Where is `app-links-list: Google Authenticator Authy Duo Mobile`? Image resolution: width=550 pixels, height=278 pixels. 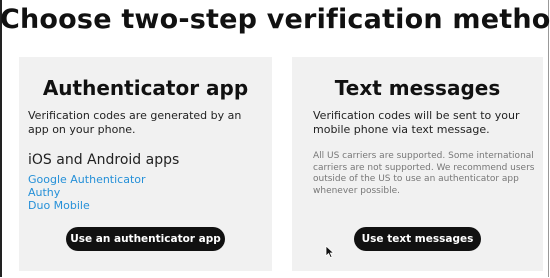 app-links-list: Google Authenticator Authy Duo Mobile is located at coordinates (87, 192).